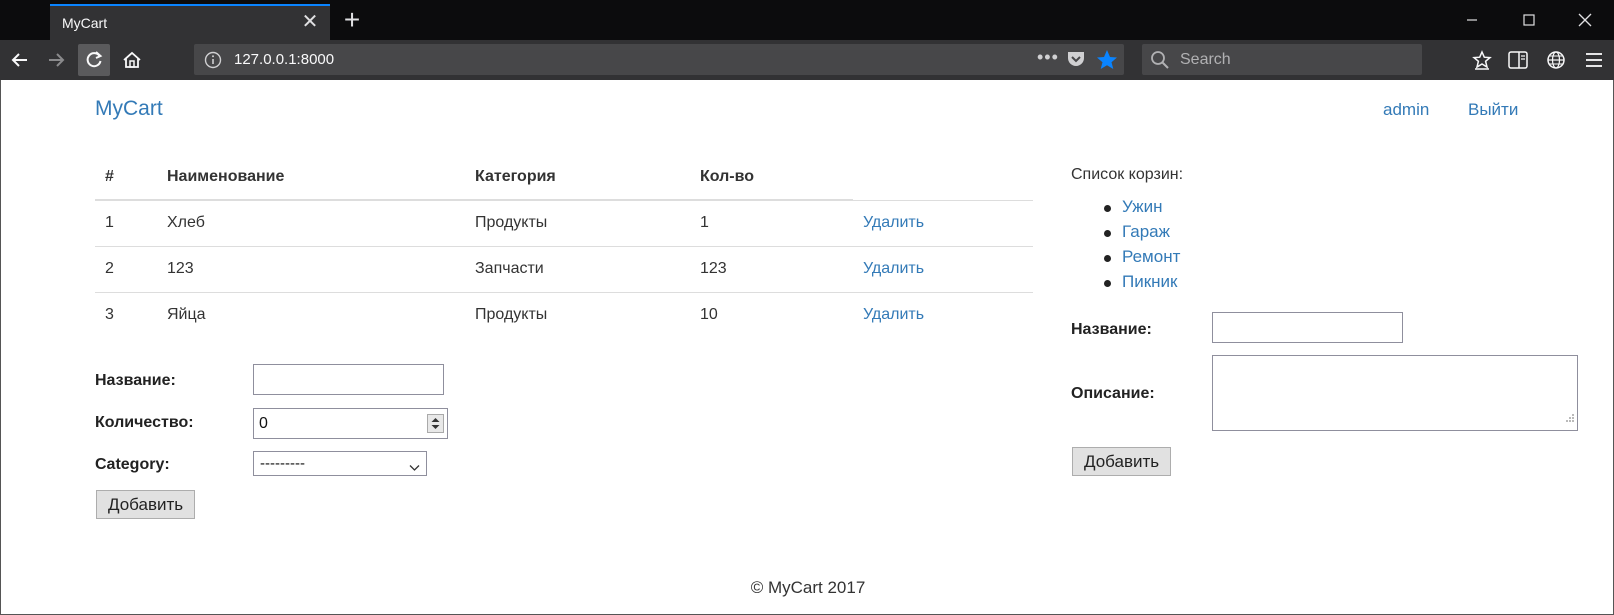 This screenshot has width=1614, height=615. I want to click on table-header-row: # Наименование Категория Кол-во, so click(564, 177).